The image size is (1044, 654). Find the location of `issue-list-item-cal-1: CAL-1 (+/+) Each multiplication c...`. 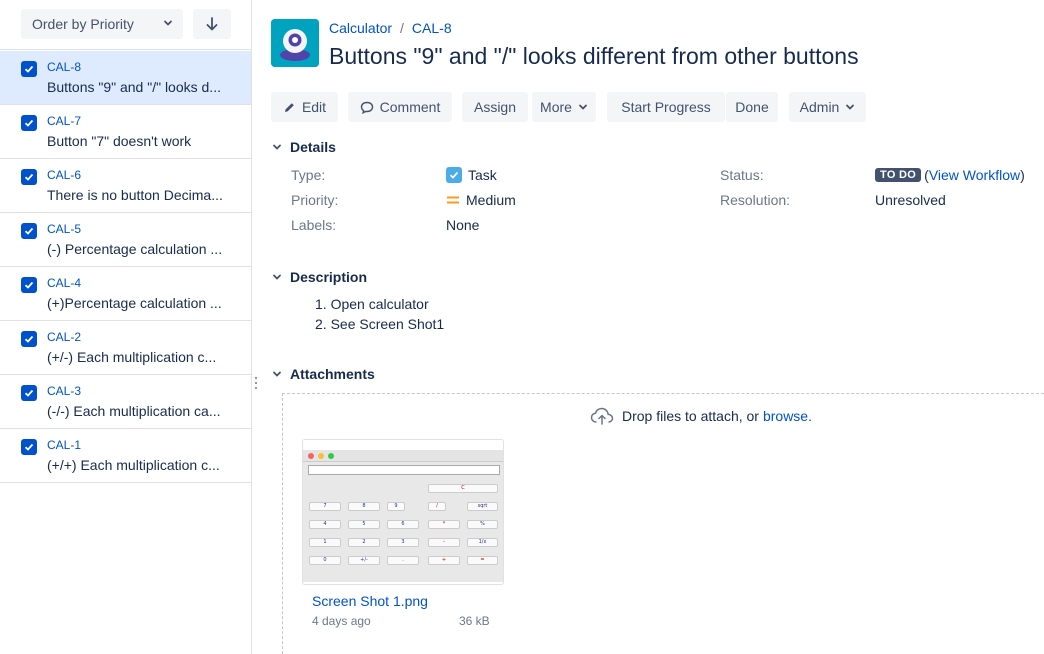

issue-list-item-cal-1: CAL-1 (+/+) Each multiplication c... is located at coordinates (125, 456).